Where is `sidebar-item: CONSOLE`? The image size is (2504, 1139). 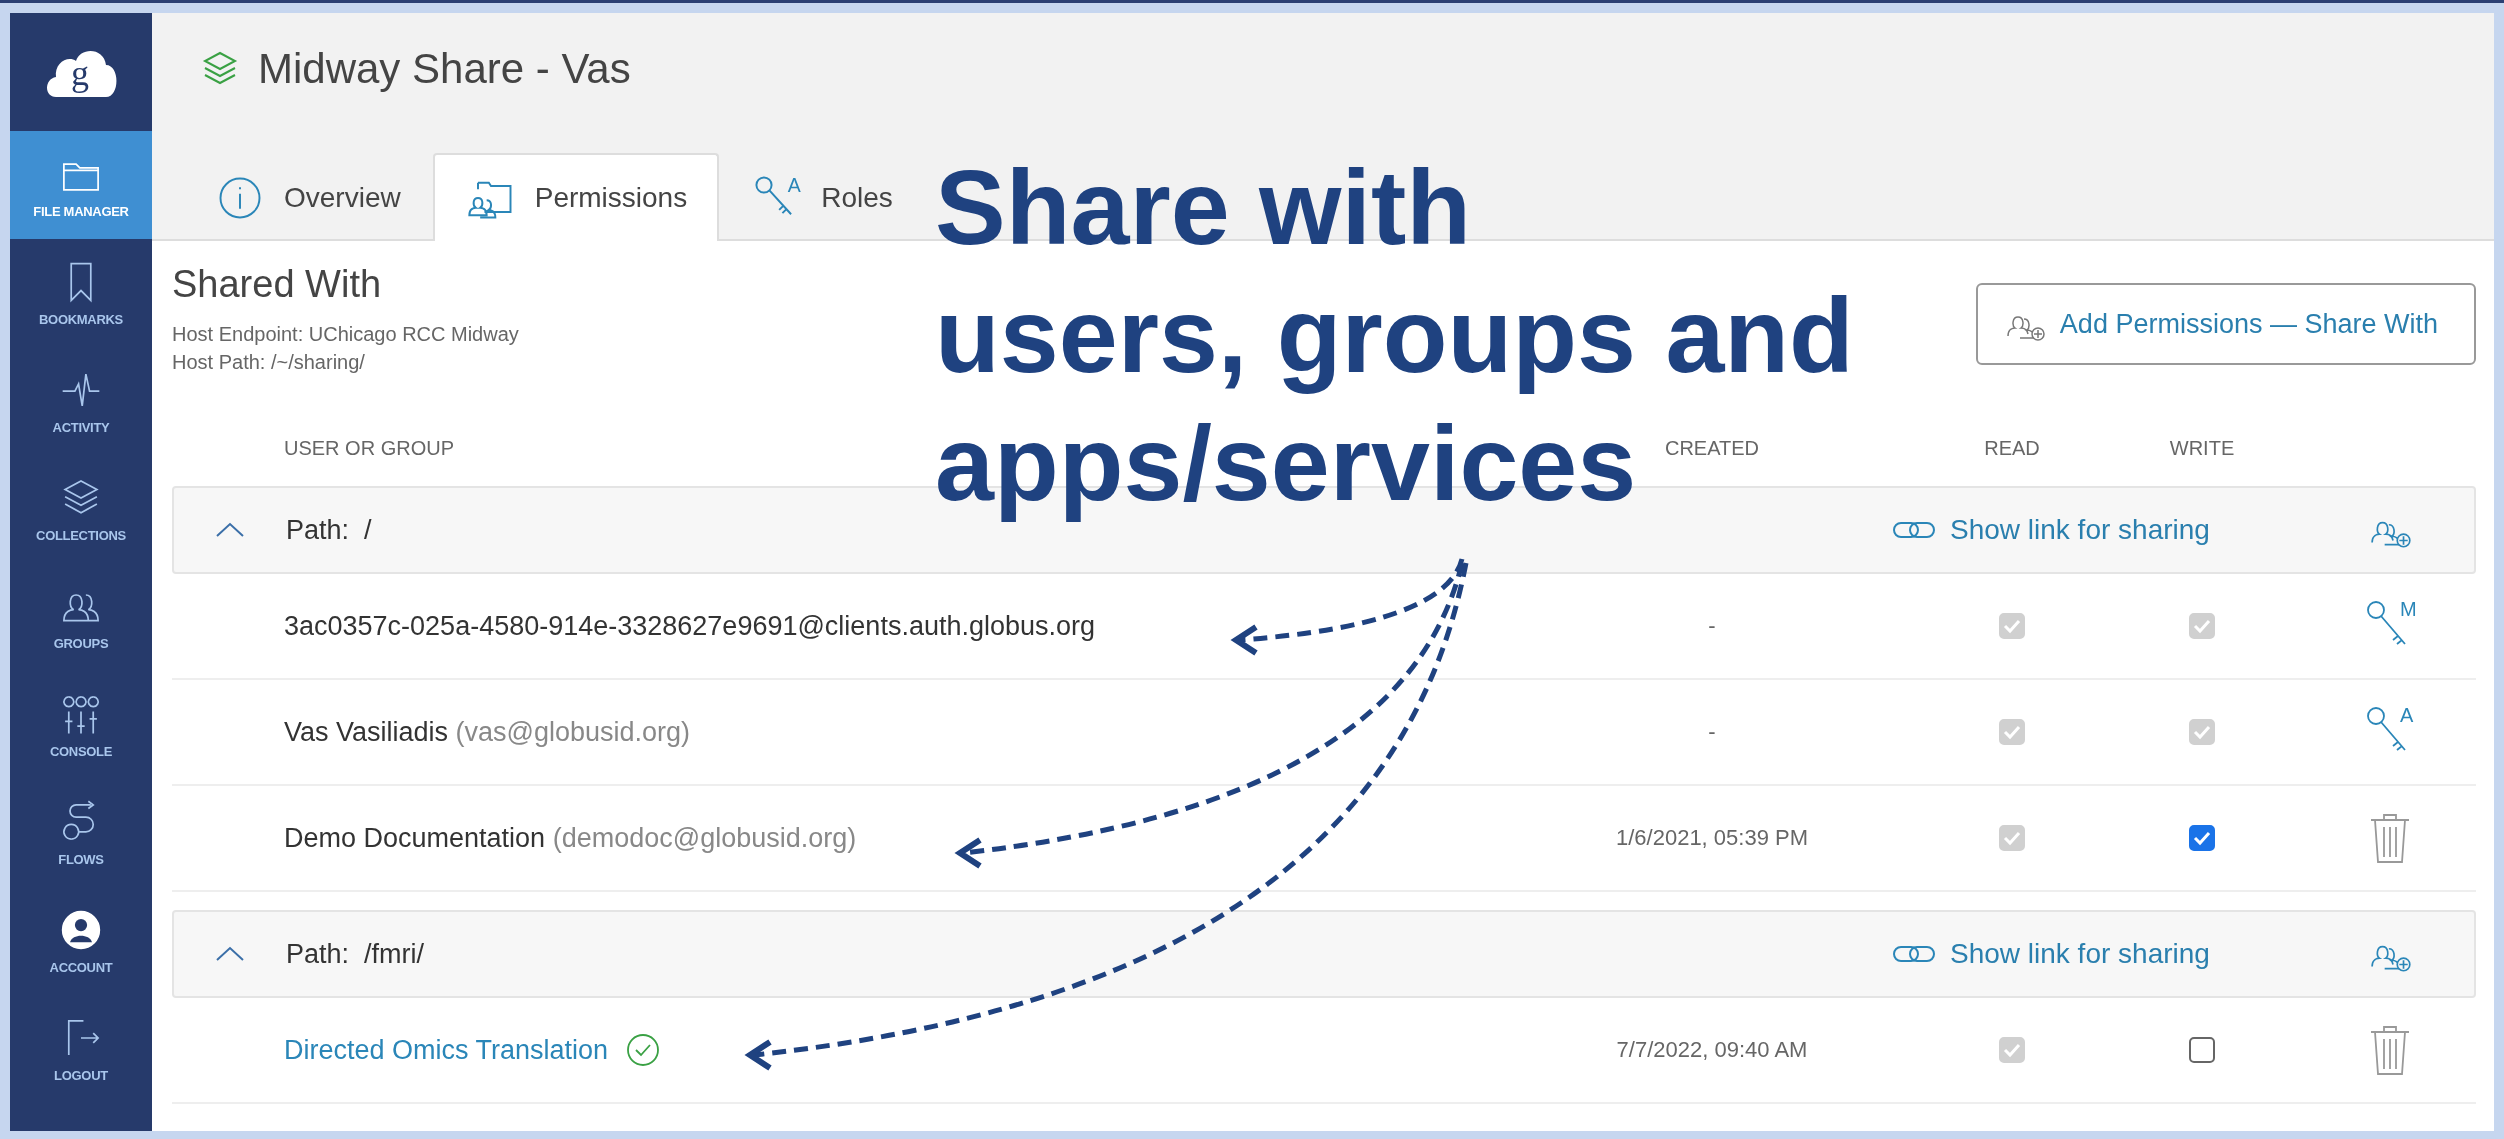 sidebar-item: CONSOLE is located at coordinates (81, 725).